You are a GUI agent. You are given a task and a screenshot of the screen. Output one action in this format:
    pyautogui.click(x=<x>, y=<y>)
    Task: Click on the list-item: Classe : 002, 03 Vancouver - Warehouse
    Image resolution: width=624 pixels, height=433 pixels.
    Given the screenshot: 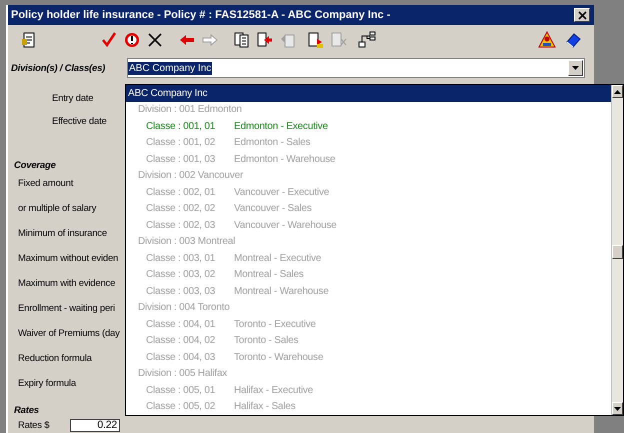 What is the action you would take?
    pyautogui.click(x=368, y=225)
    